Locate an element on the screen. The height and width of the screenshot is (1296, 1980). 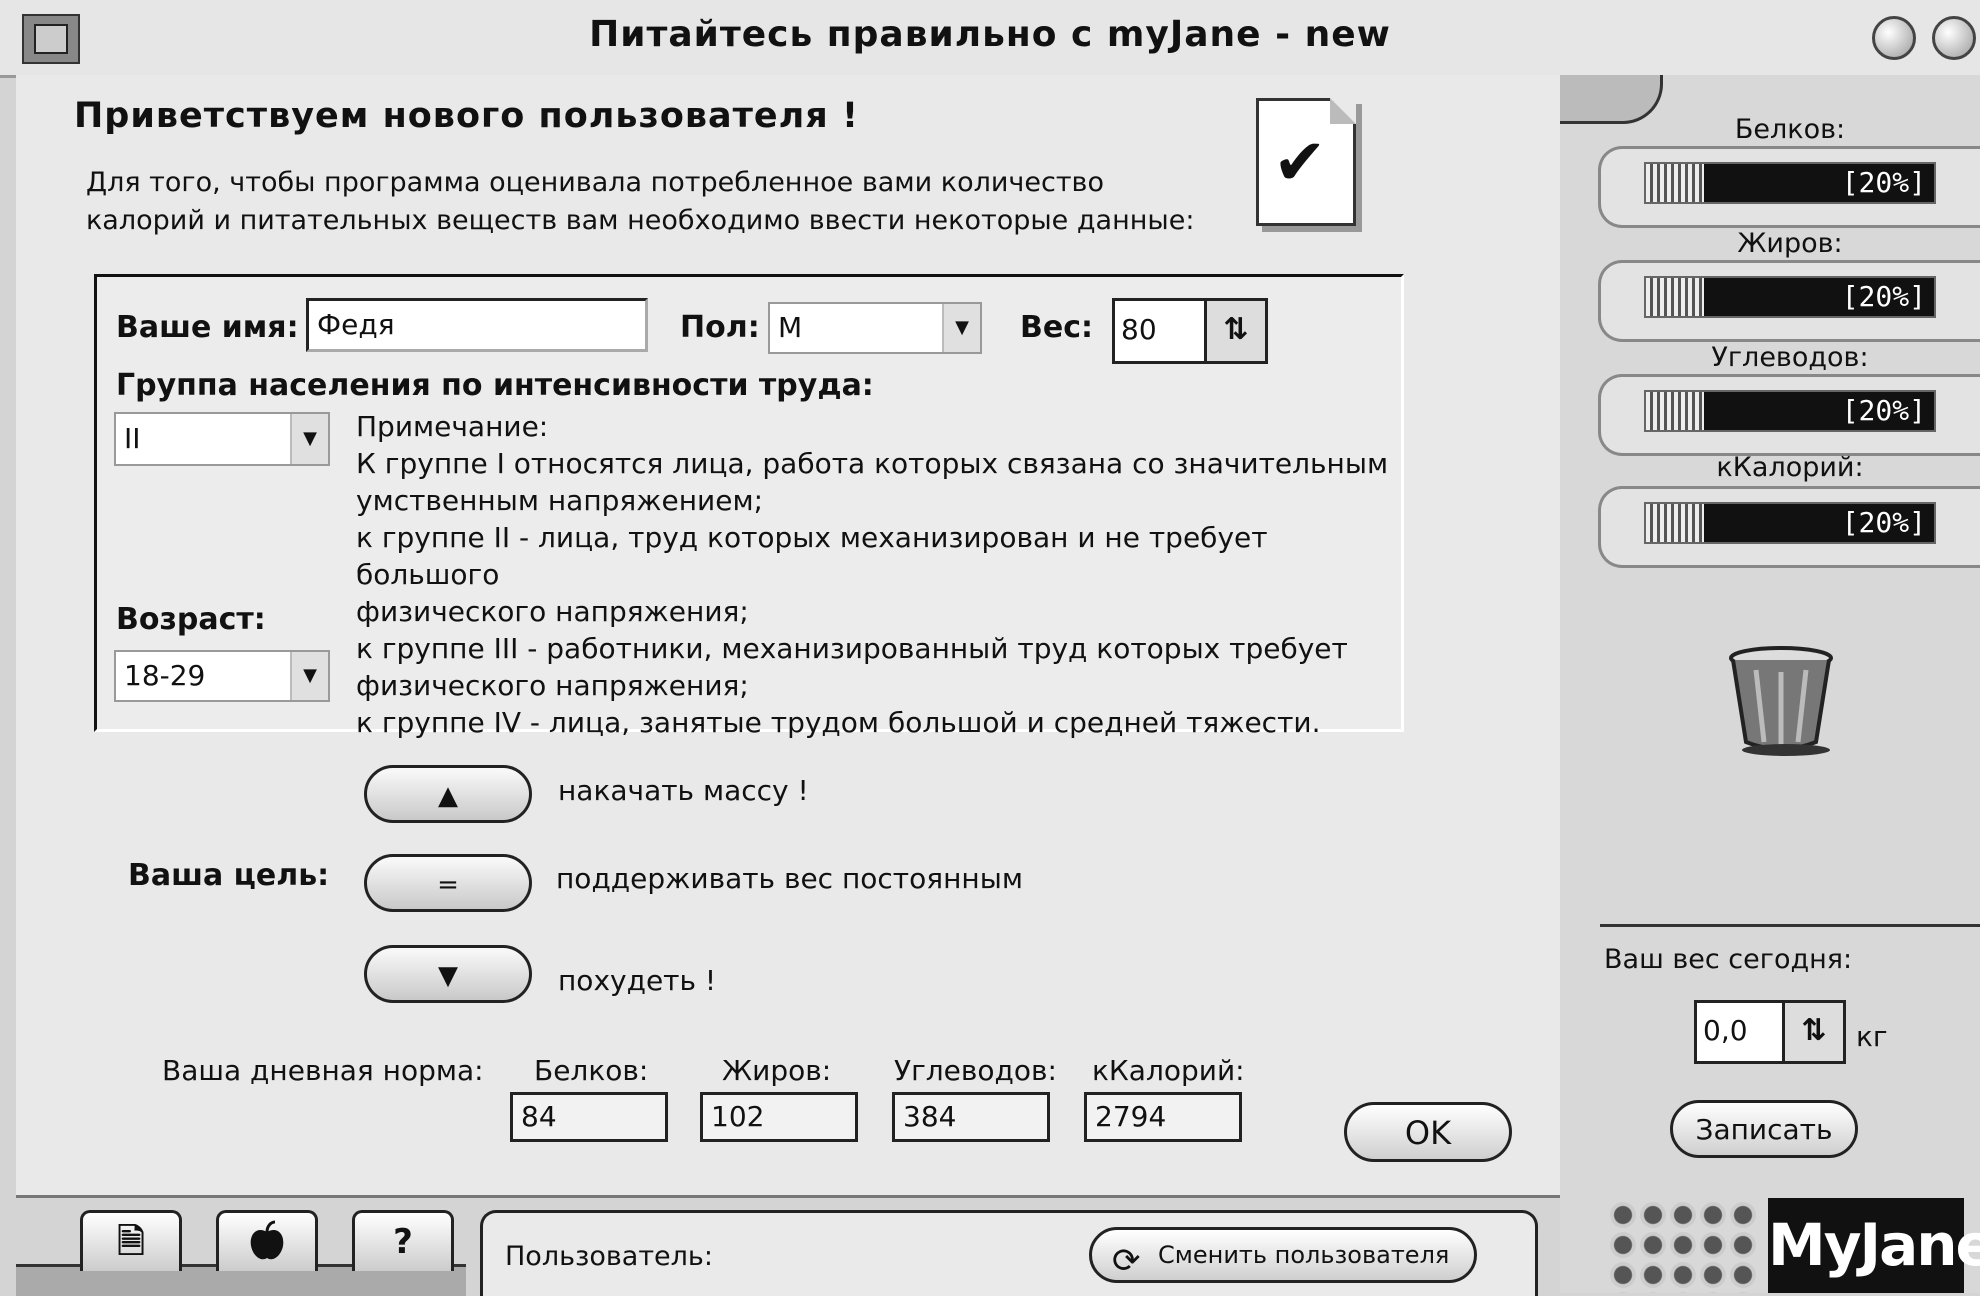
weight-today-value: 0,0 is located at coordinates (1725, 1030).